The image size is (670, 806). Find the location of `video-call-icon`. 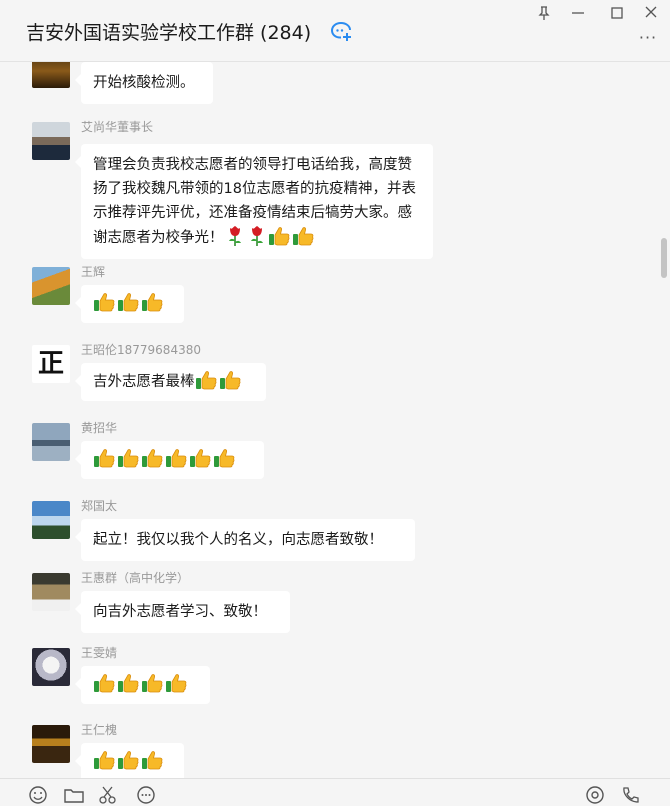

video-call-icon is located at coordinates (631, 795).